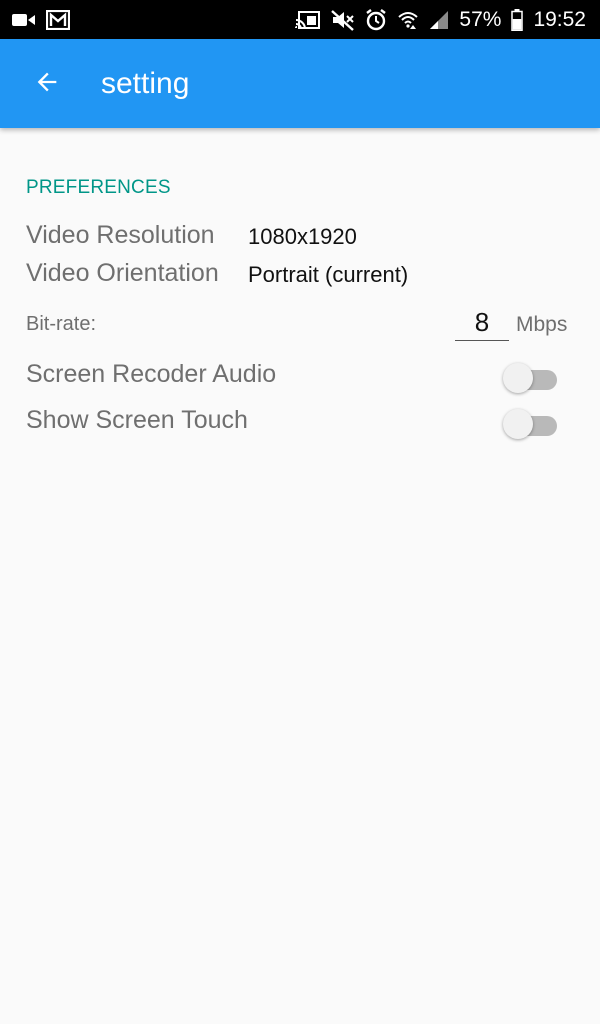  I want to click on video-camera-icon, so click(24, 20).